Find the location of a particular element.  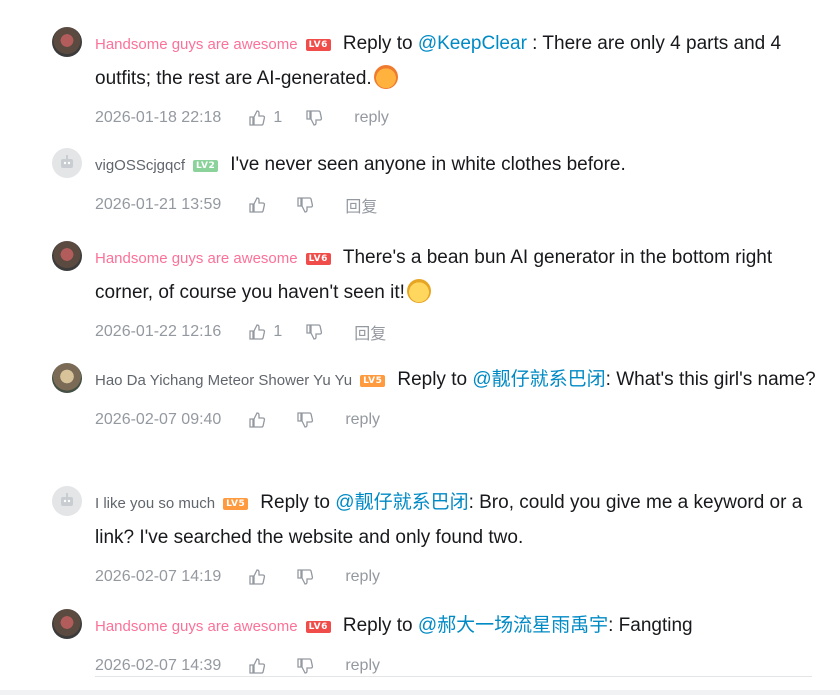

username: Hao Da Yichang Meteor Shower Yu Yu is located at coordinates (223, 380).